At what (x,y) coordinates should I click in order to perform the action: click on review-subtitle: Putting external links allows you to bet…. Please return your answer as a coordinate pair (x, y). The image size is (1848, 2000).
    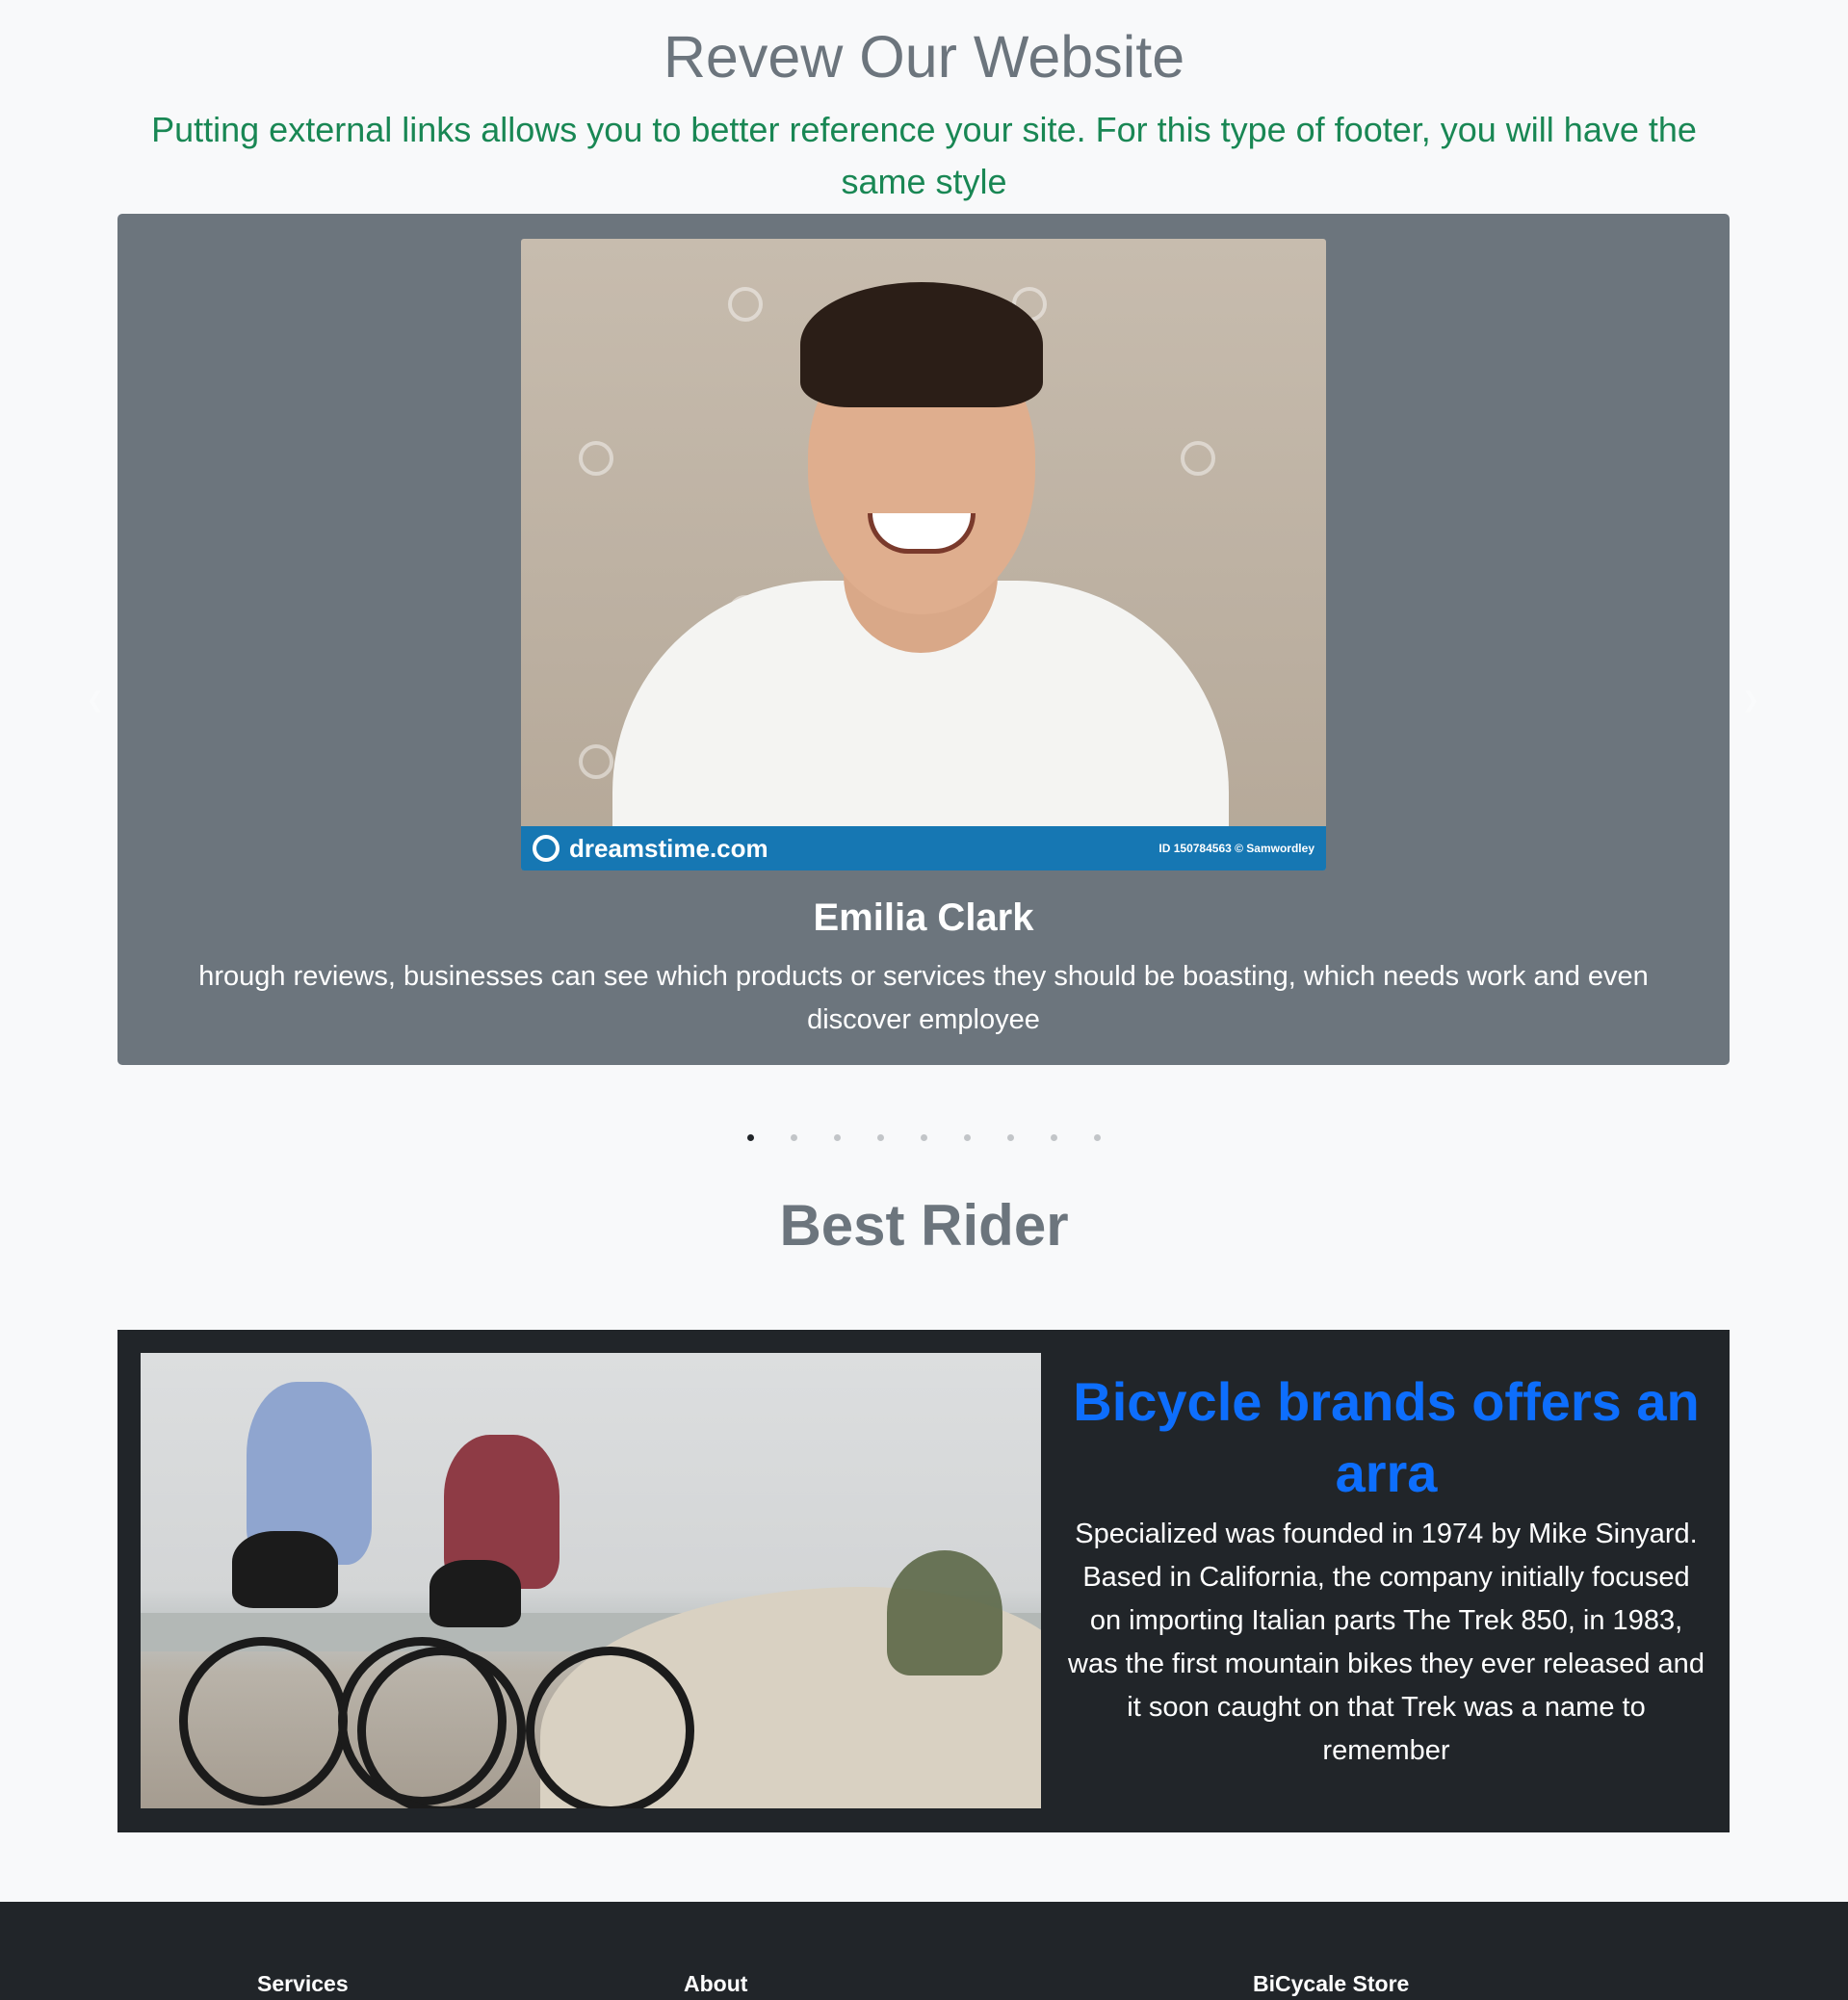
    Looking at the image, I should click on (924, 155).